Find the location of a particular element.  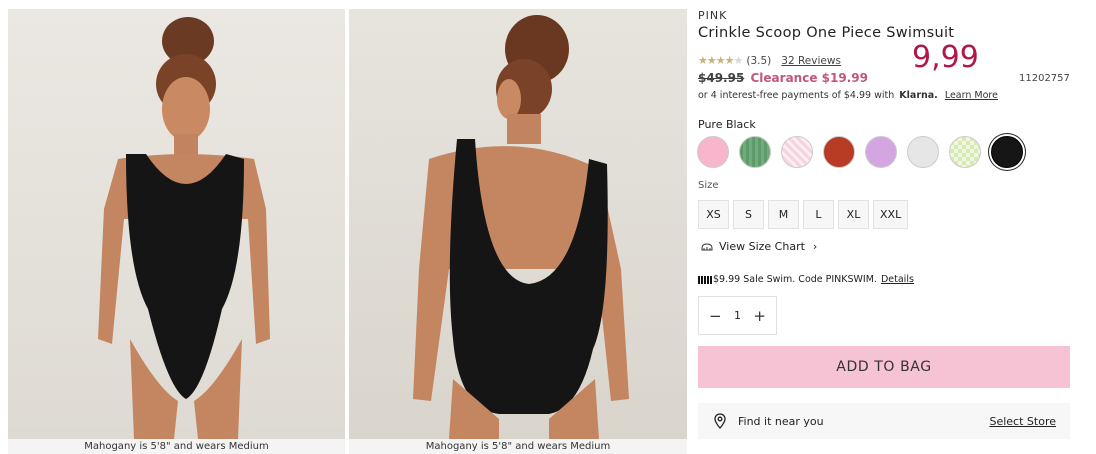

size-xl-button: XL is located at coordinates (853, 214).